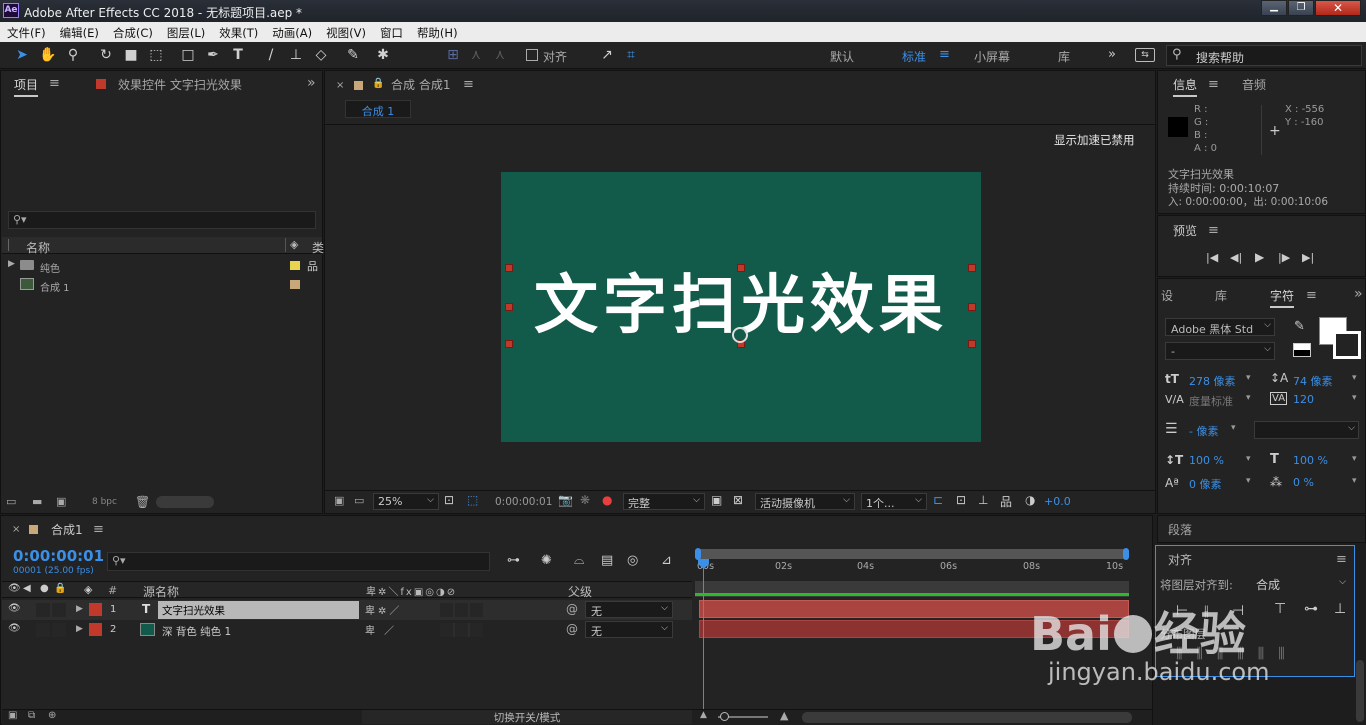  I want to click on toggle-layer-panel-icon: ▣, so click(12, 715).